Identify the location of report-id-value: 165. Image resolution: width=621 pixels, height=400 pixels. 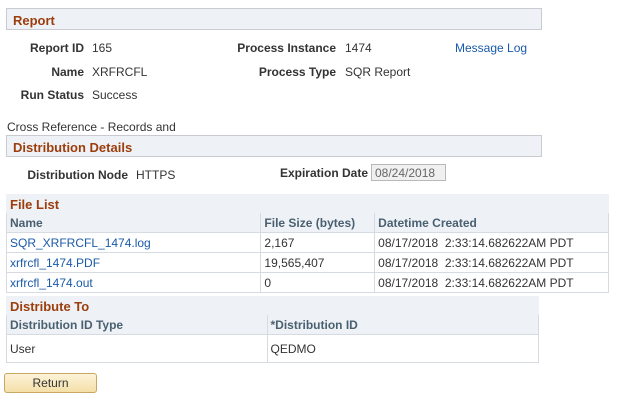
(102, 48).